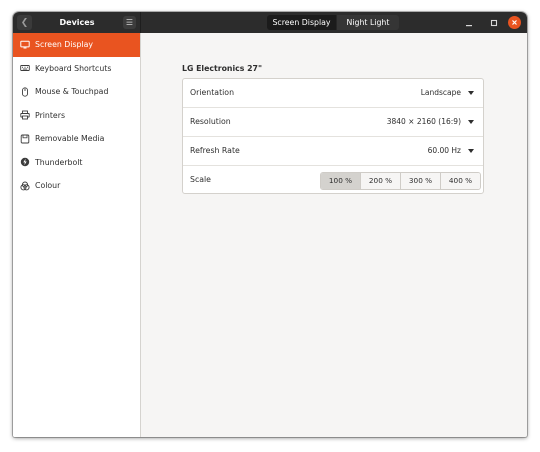  I want to click on sidebar-item-screen-display: Screen Display, so click(76, 45).